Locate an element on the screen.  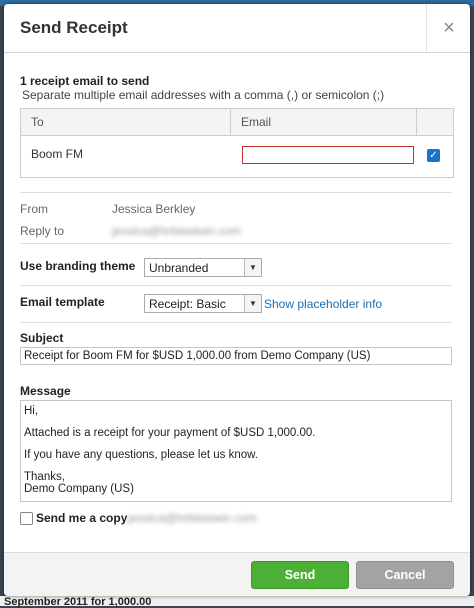
email-field is located at coordinates (328, 155).